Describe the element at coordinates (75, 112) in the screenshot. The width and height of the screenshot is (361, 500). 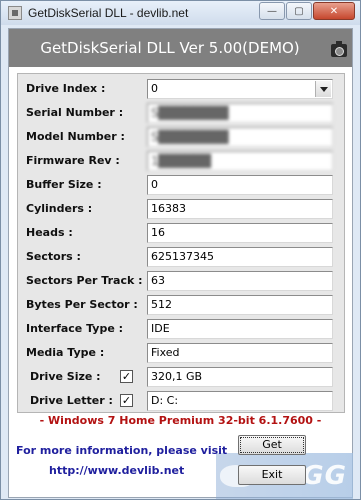
I see `serial-number-label: Serial Number :` at that location.